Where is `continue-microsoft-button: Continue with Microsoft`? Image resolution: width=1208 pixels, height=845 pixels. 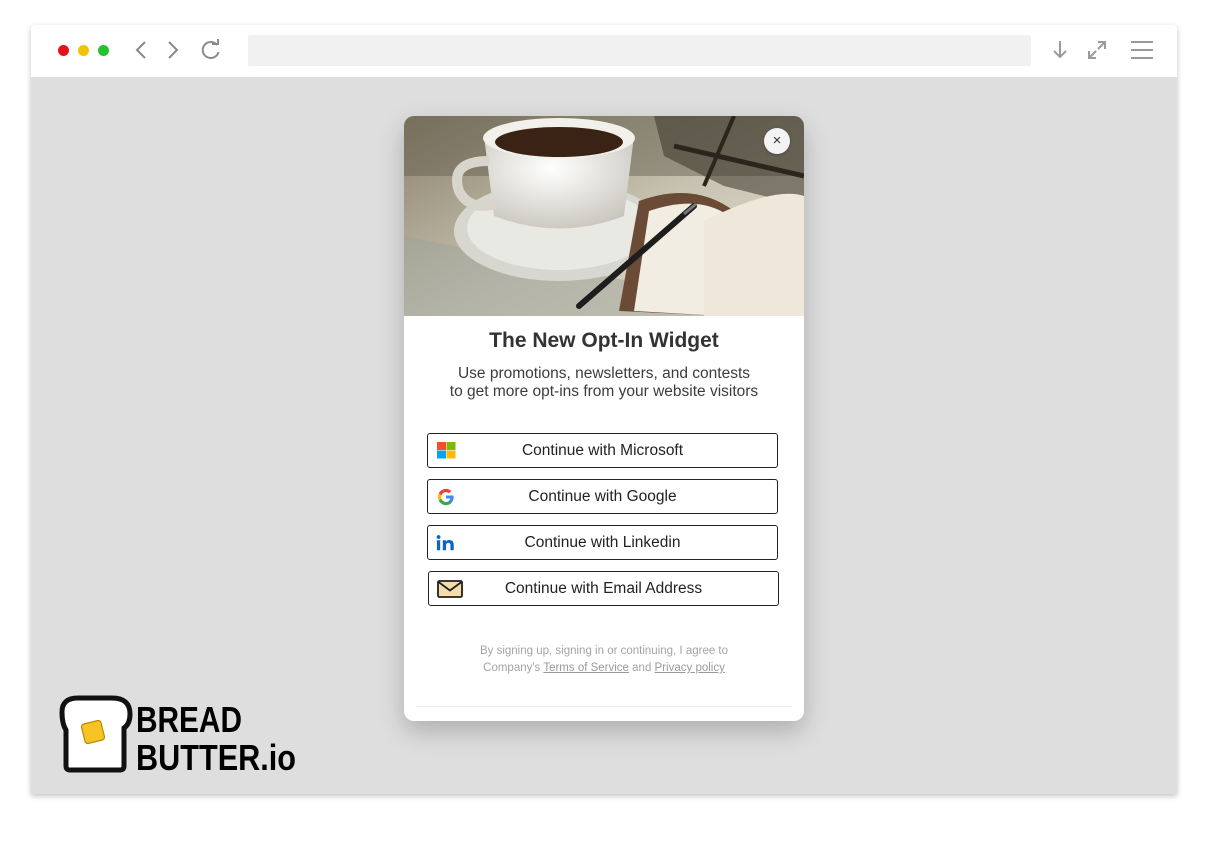 continue-microsoft-button: Continue with Microsoft is located at coordinates (602, 450).